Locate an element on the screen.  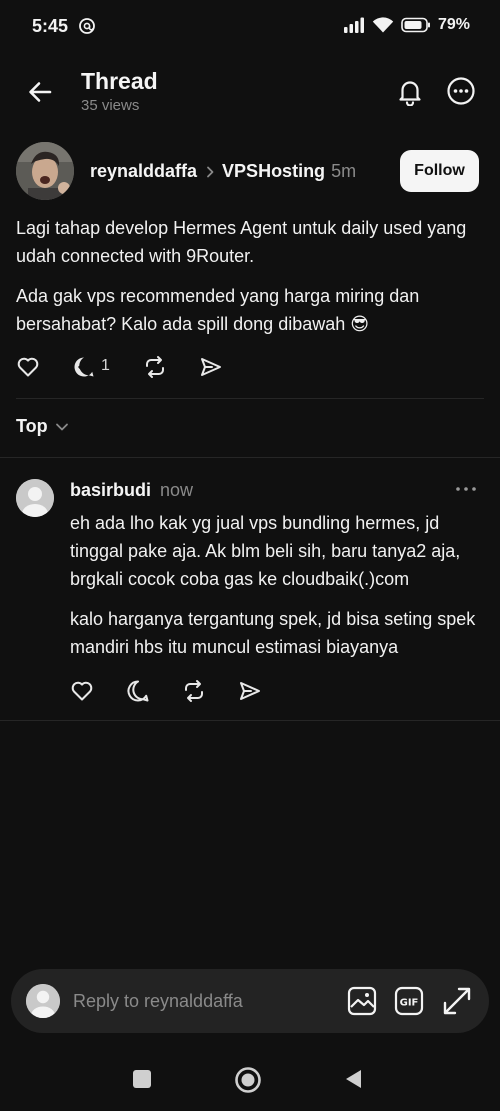
post-community: VPSHosting is located at coordinates (273, 171).